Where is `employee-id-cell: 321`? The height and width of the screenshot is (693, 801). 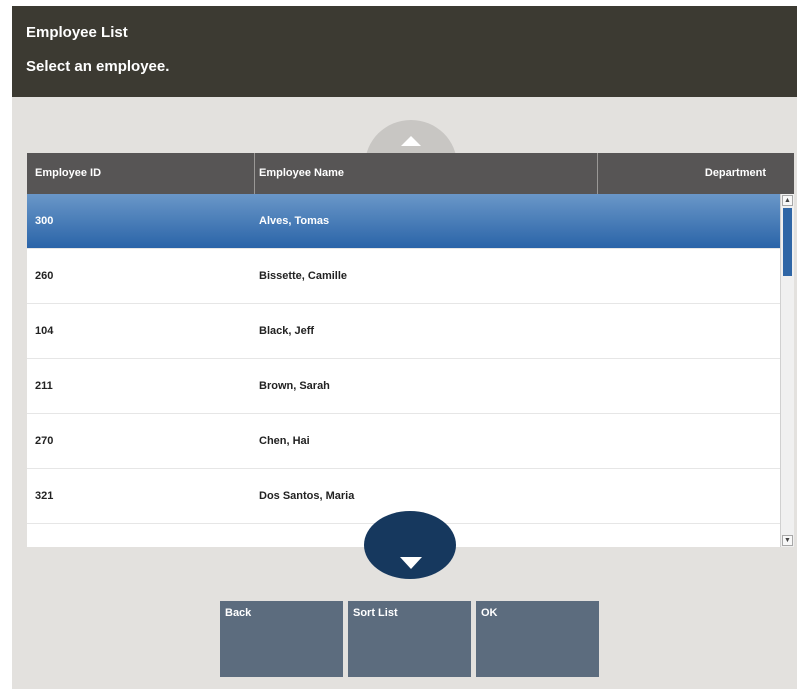 employee-id-cell: 321 is located at coordinates (44, 496).